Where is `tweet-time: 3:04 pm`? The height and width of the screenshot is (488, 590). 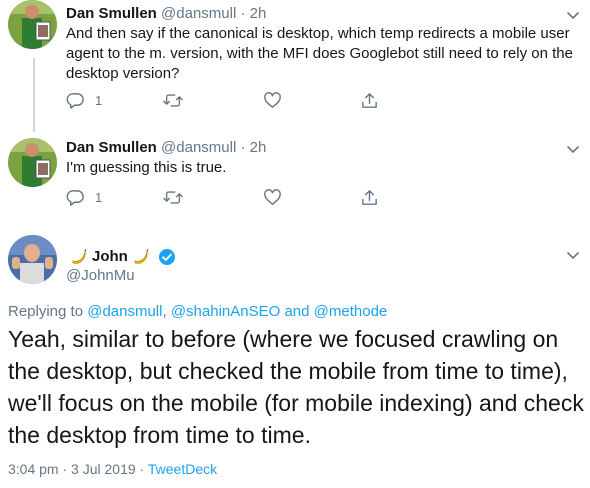
tweet-time: 3:04 pm is located at coordinates (33, 469).